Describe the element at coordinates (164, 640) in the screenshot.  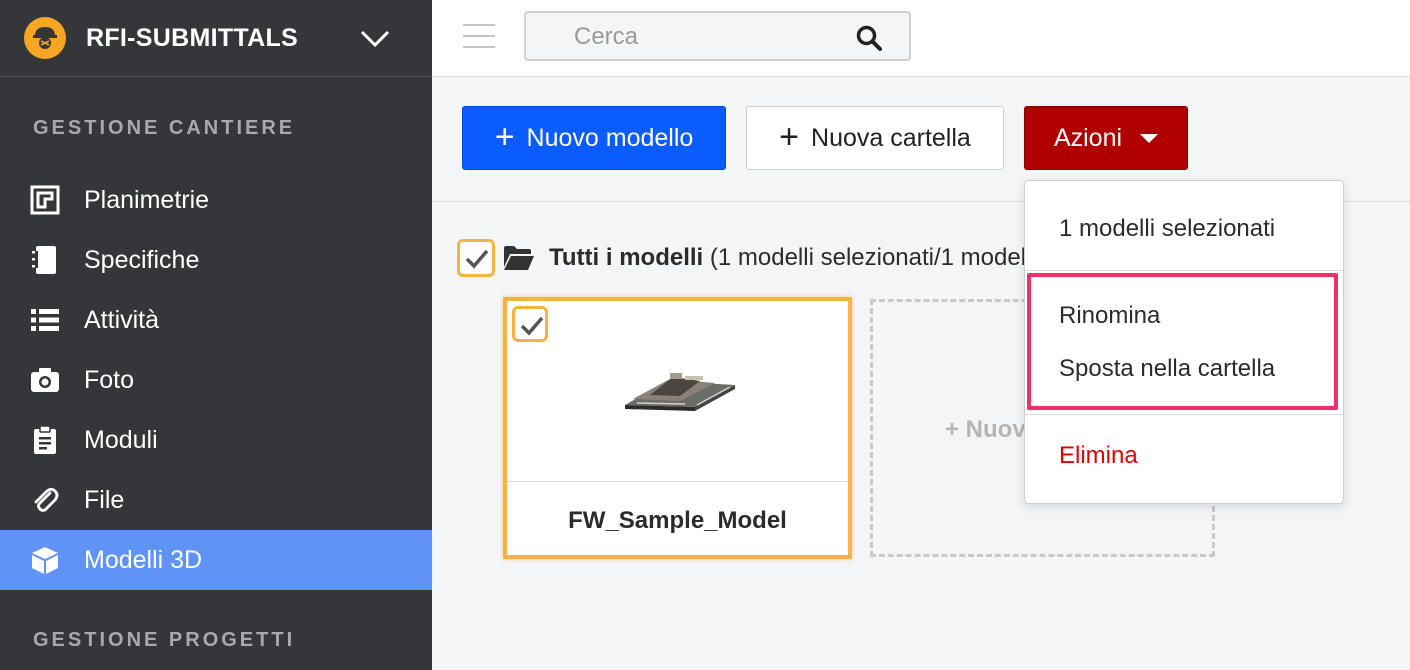
I see `section-title-progetti: GESTIONE PROGETTI` at that location.